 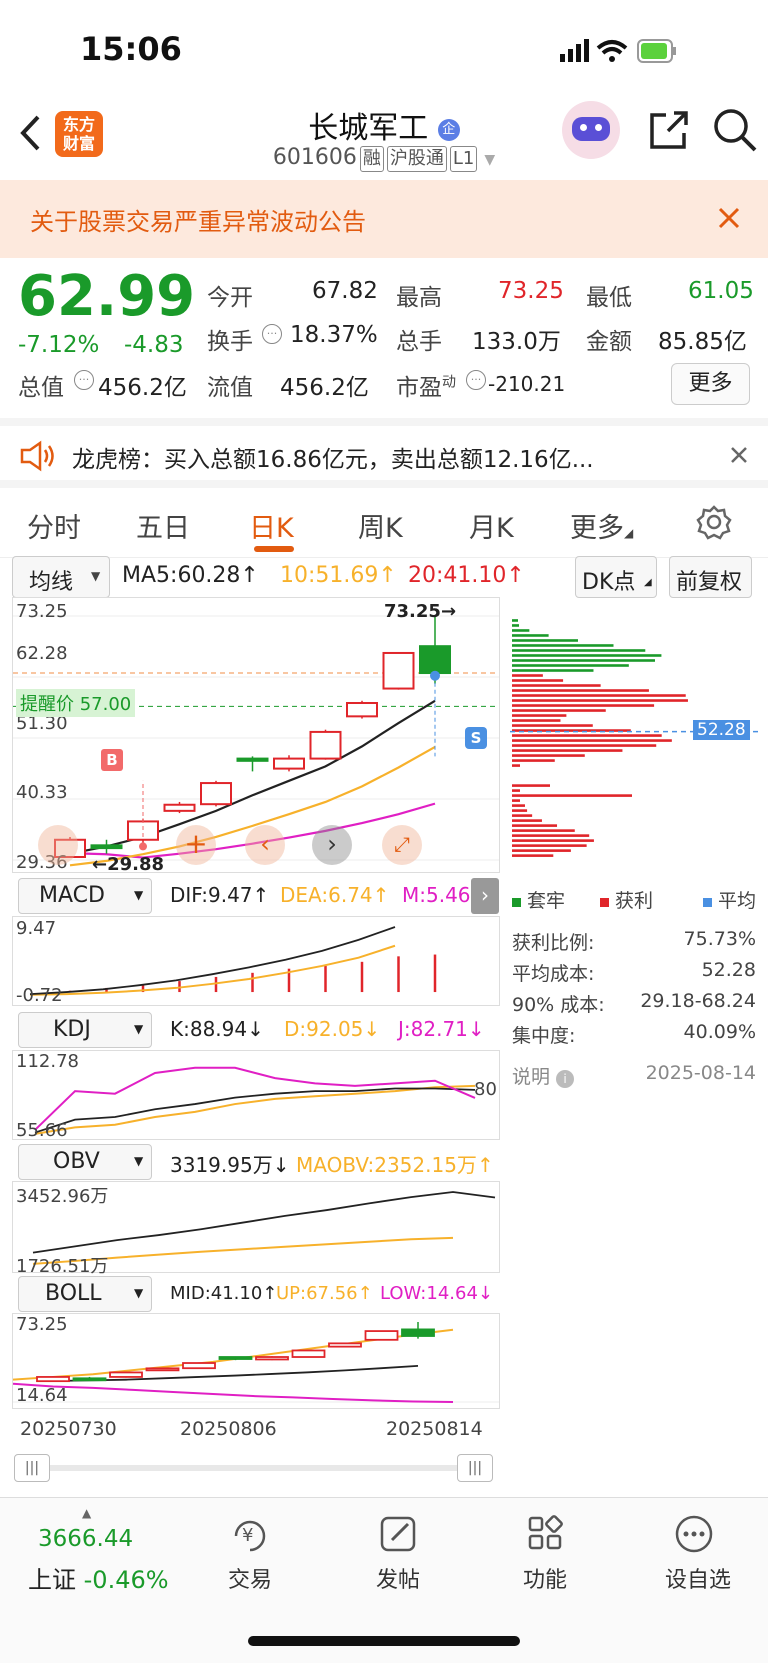 I want to click on announcement-text: 关于股票交易严重异常波动公告, so click(x=198, y=219).